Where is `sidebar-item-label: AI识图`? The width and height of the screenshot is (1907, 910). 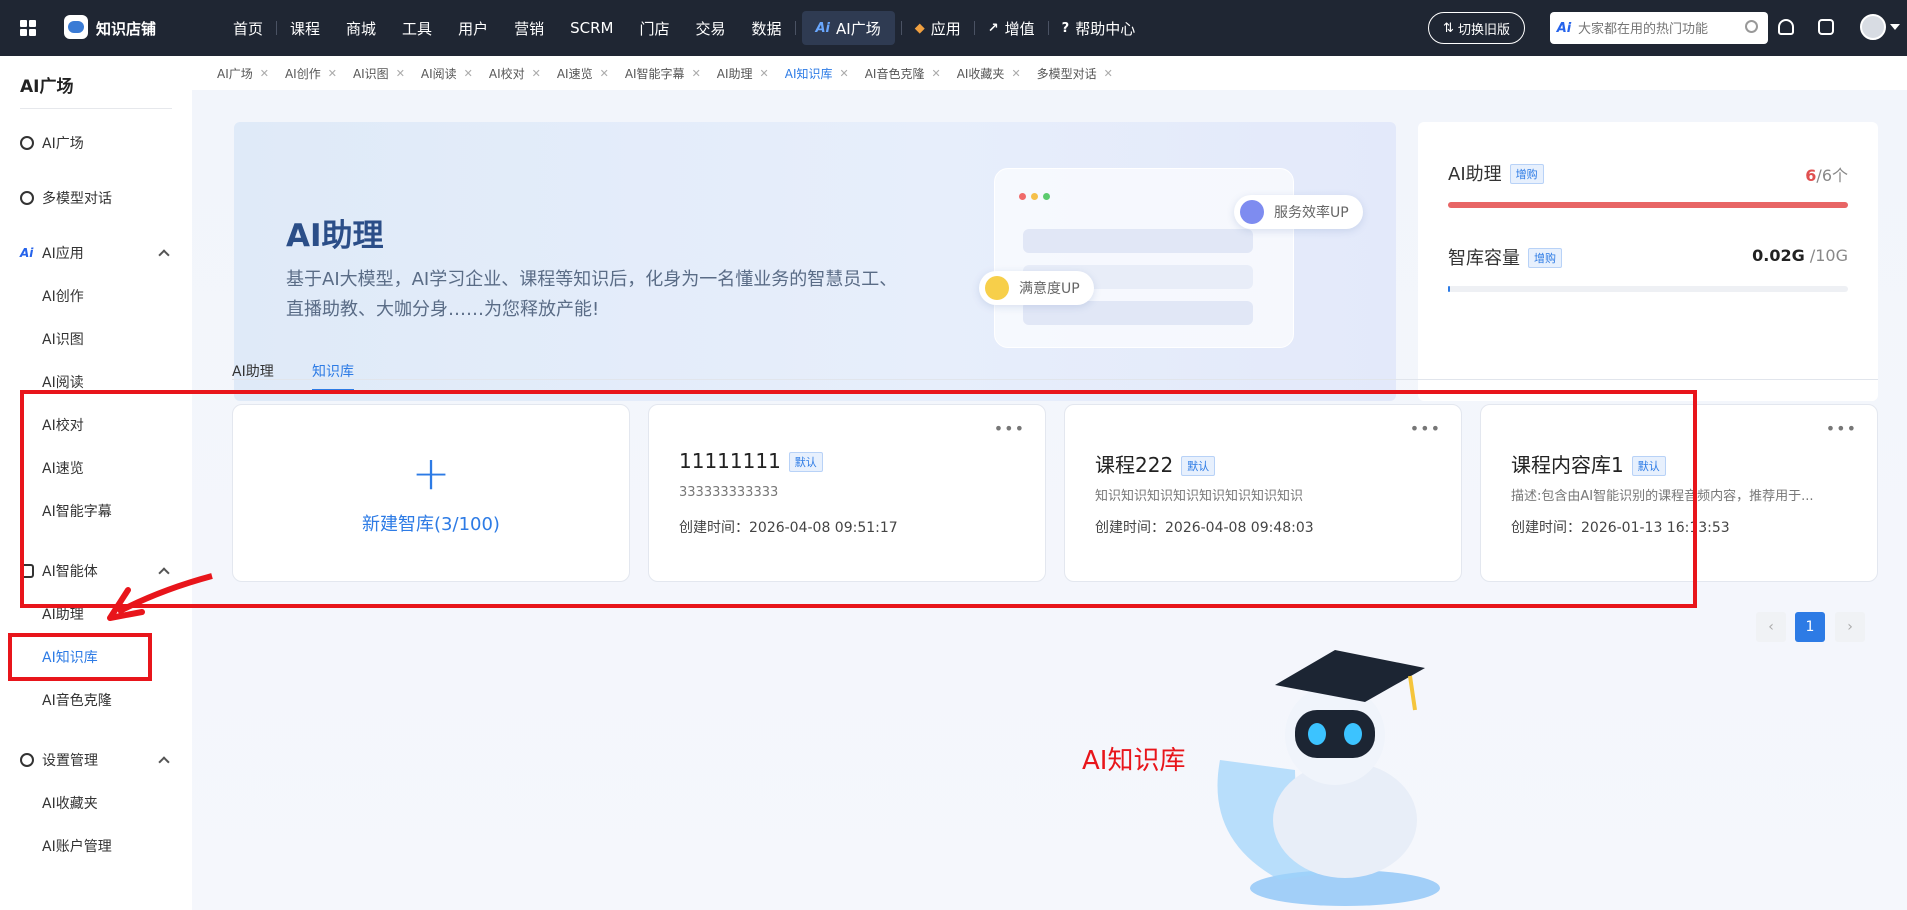 sidebar-item-label: AI识图 is located at coordinates (63, 340).